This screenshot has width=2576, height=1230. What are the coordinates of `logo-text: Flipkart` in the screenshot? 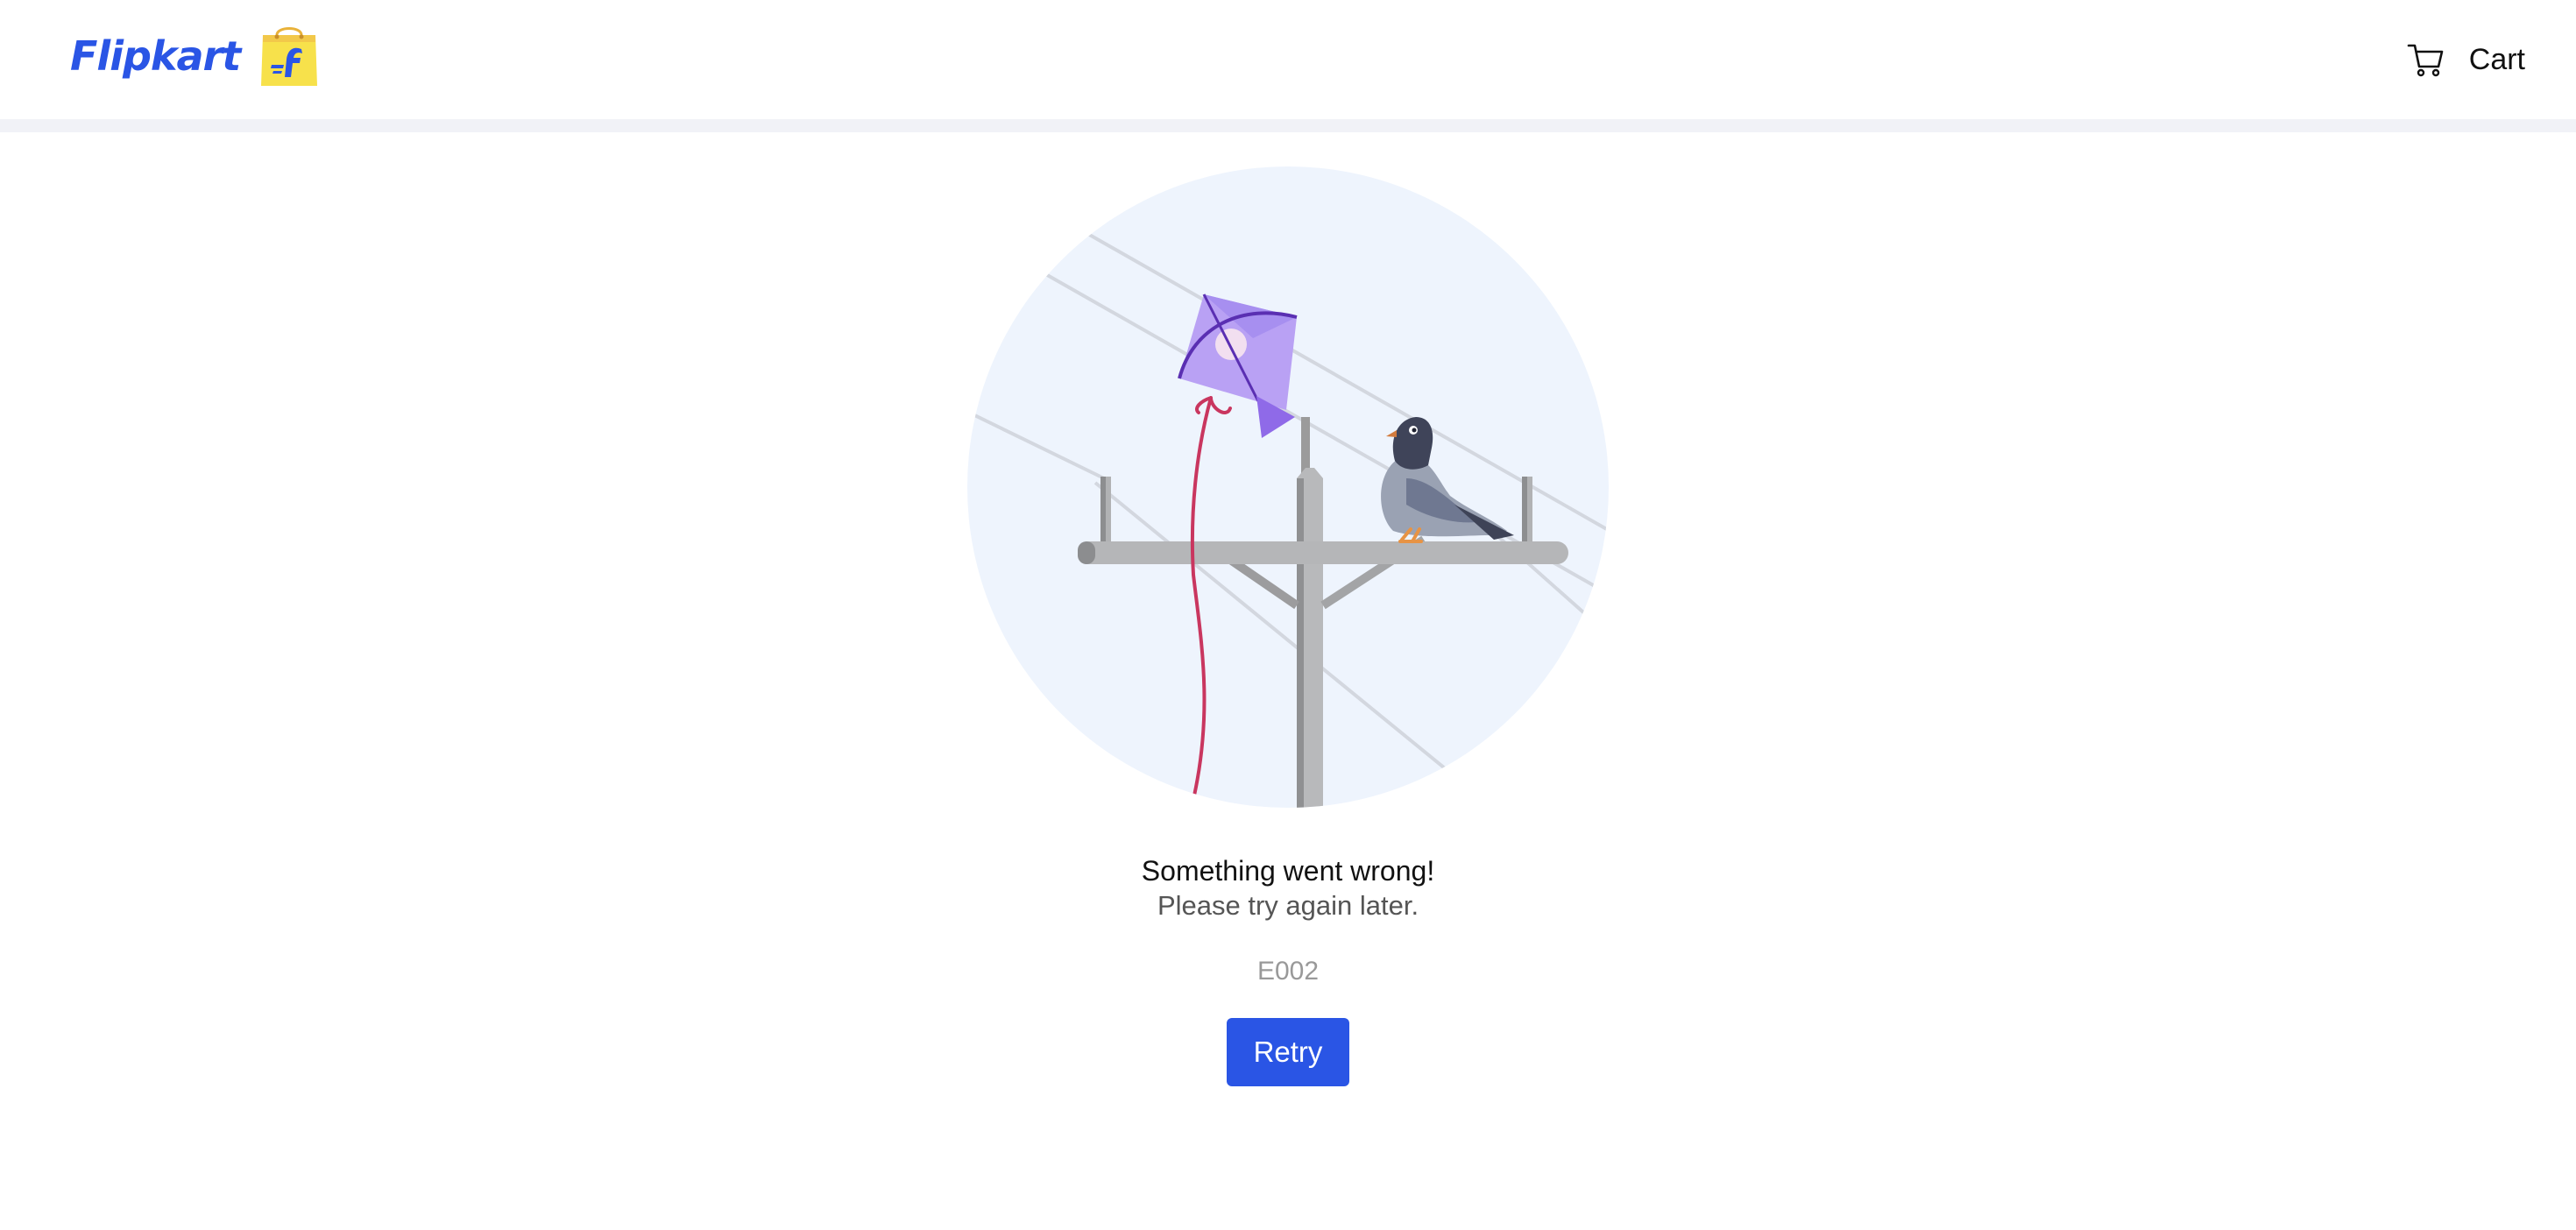 It's located at (155, 56).